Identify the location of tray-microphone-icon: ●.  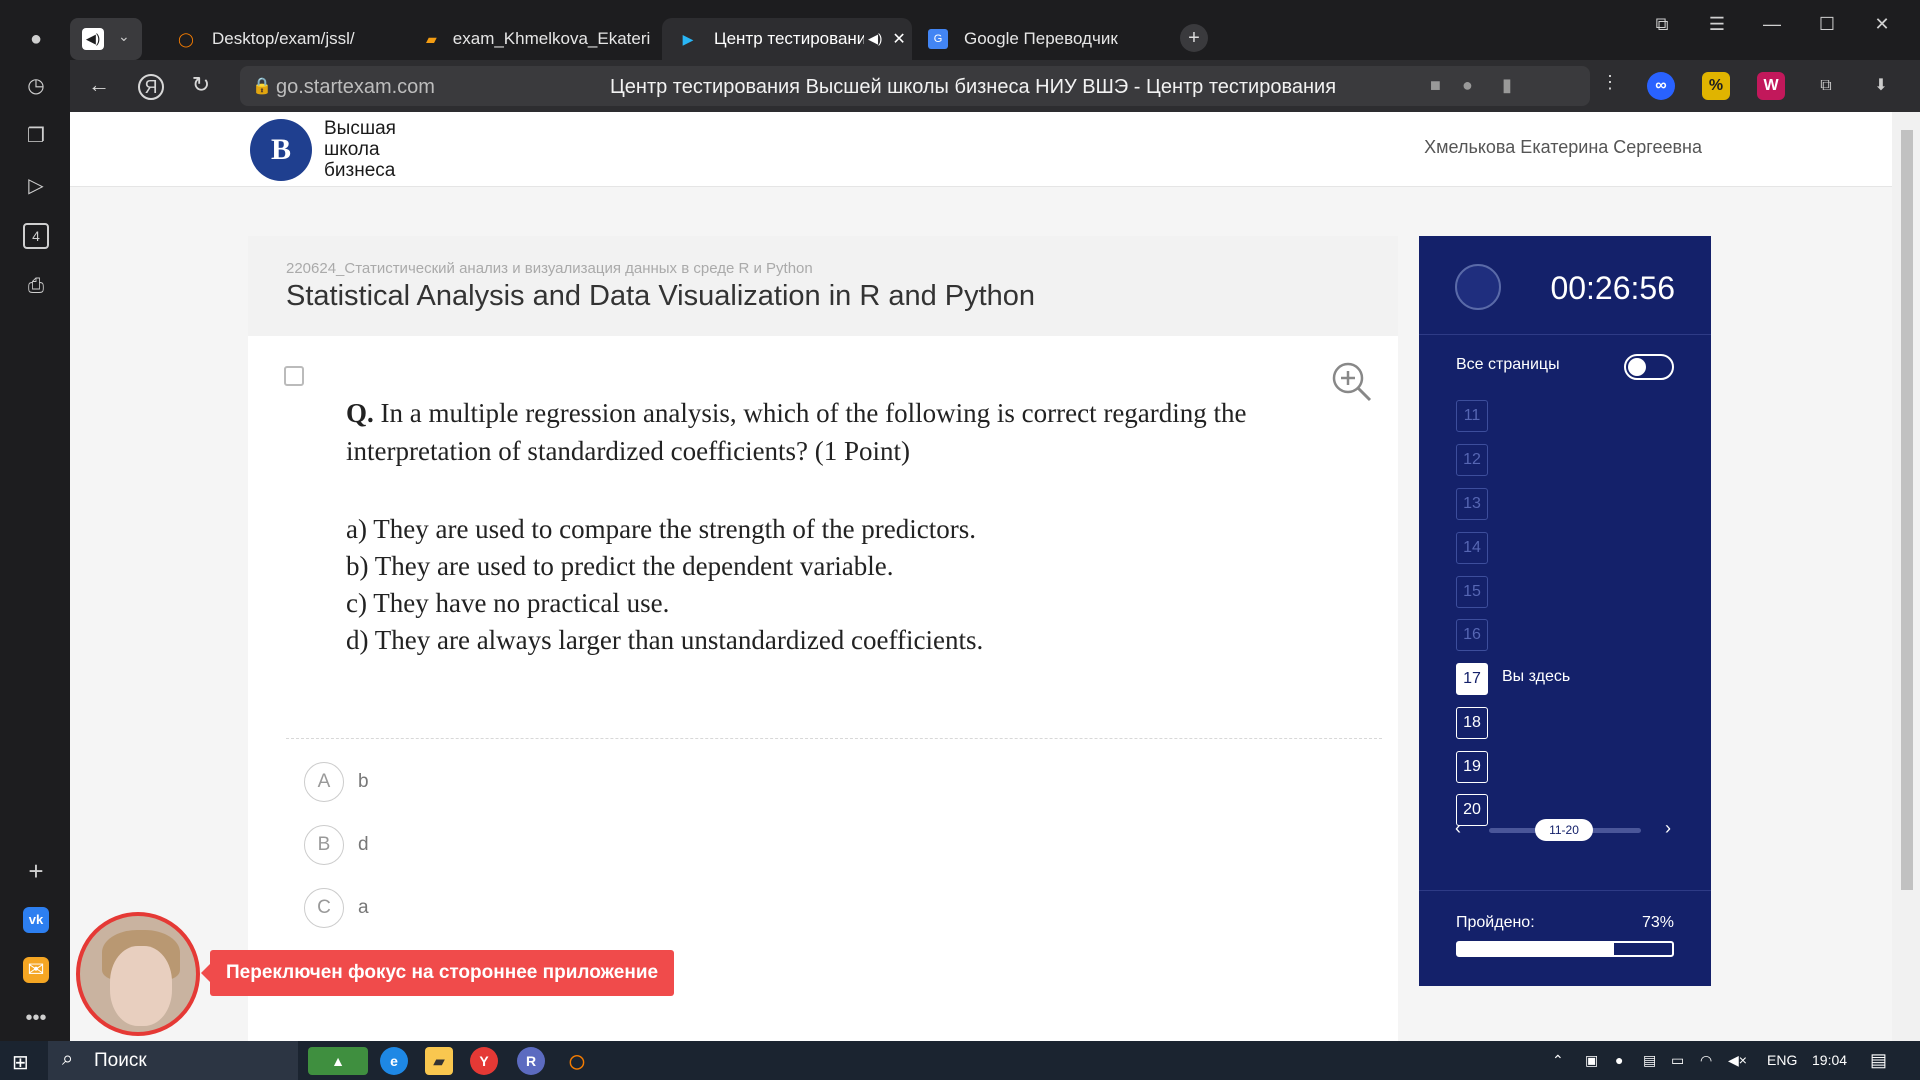
(1619, 1060).